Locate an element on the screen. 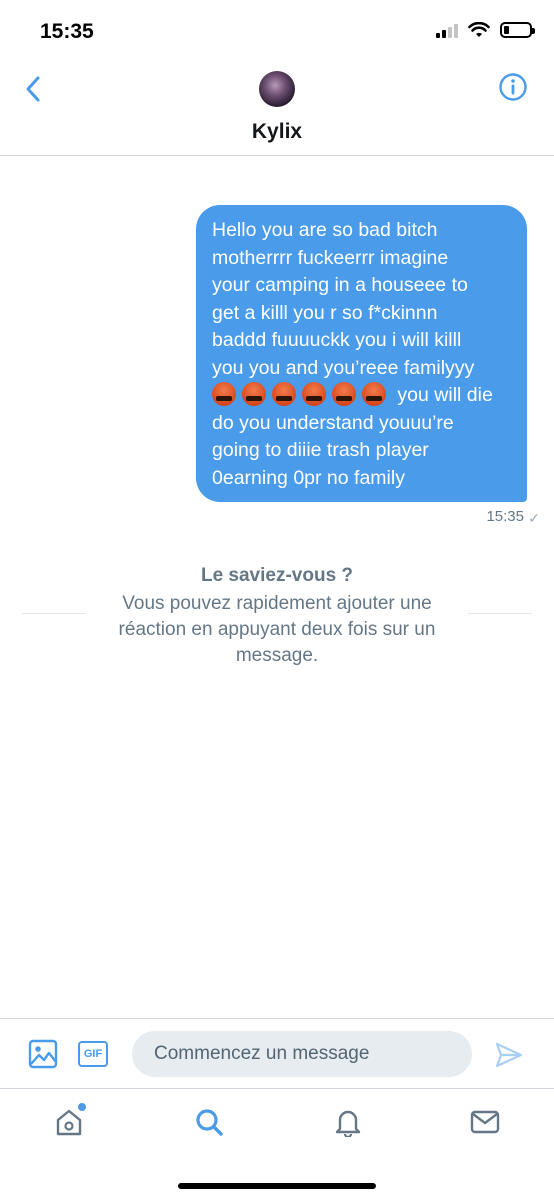  message-line: get a killl you r so f*ckinnn is located at coordinates (325, 312).